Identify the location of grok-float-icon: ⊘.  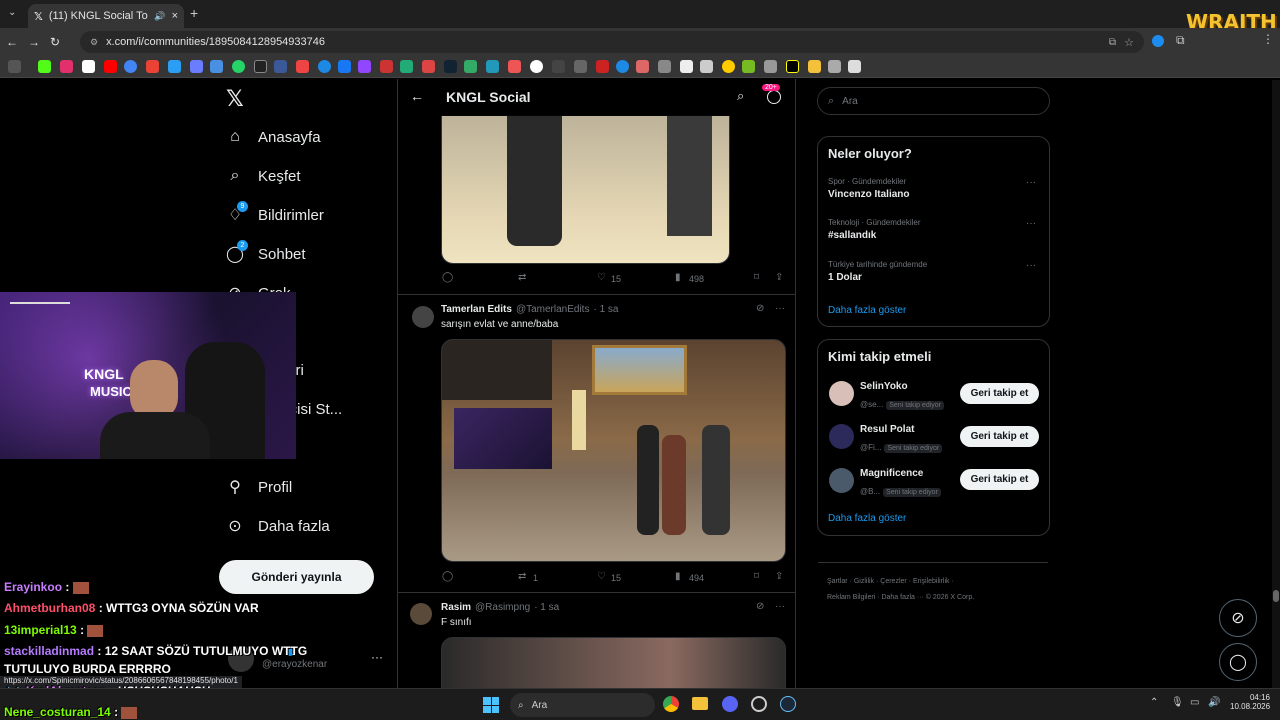
(1238, 618).